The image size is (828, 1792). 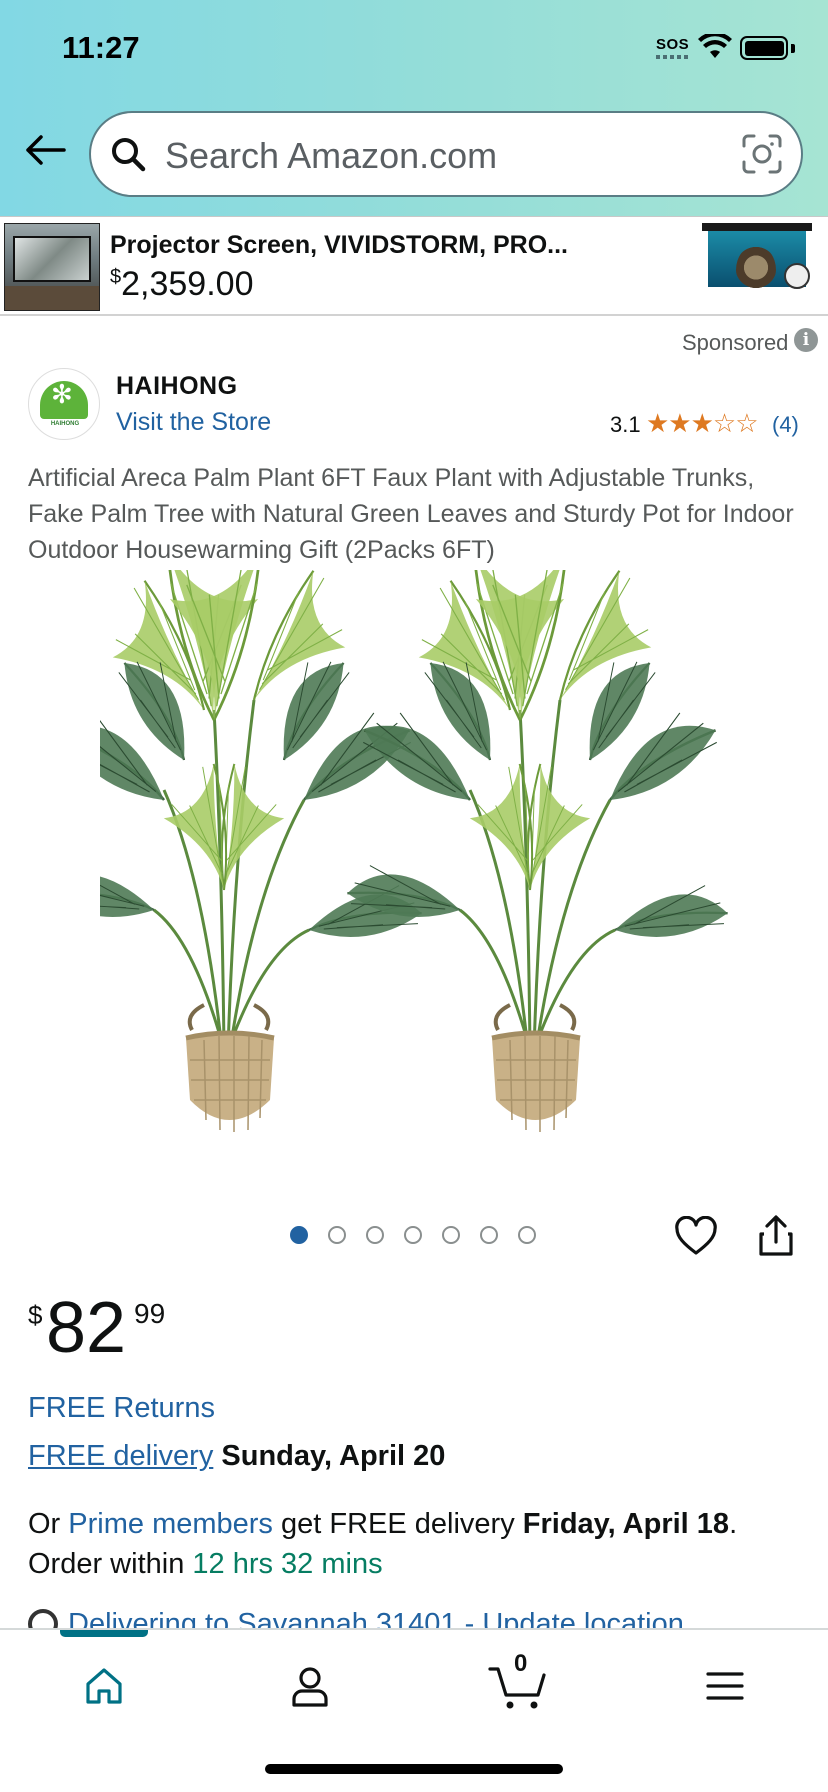 What do you see at coordinates (626, 1524) in the screenshot?
I see `prime-date: Friday, April 18` at bounding box center [626, 1524].